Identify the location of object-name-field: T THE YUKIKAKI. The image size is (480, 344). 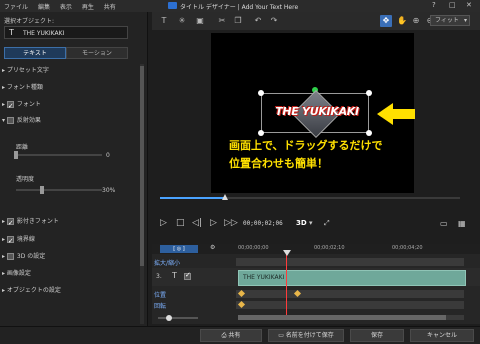
(66, 32).